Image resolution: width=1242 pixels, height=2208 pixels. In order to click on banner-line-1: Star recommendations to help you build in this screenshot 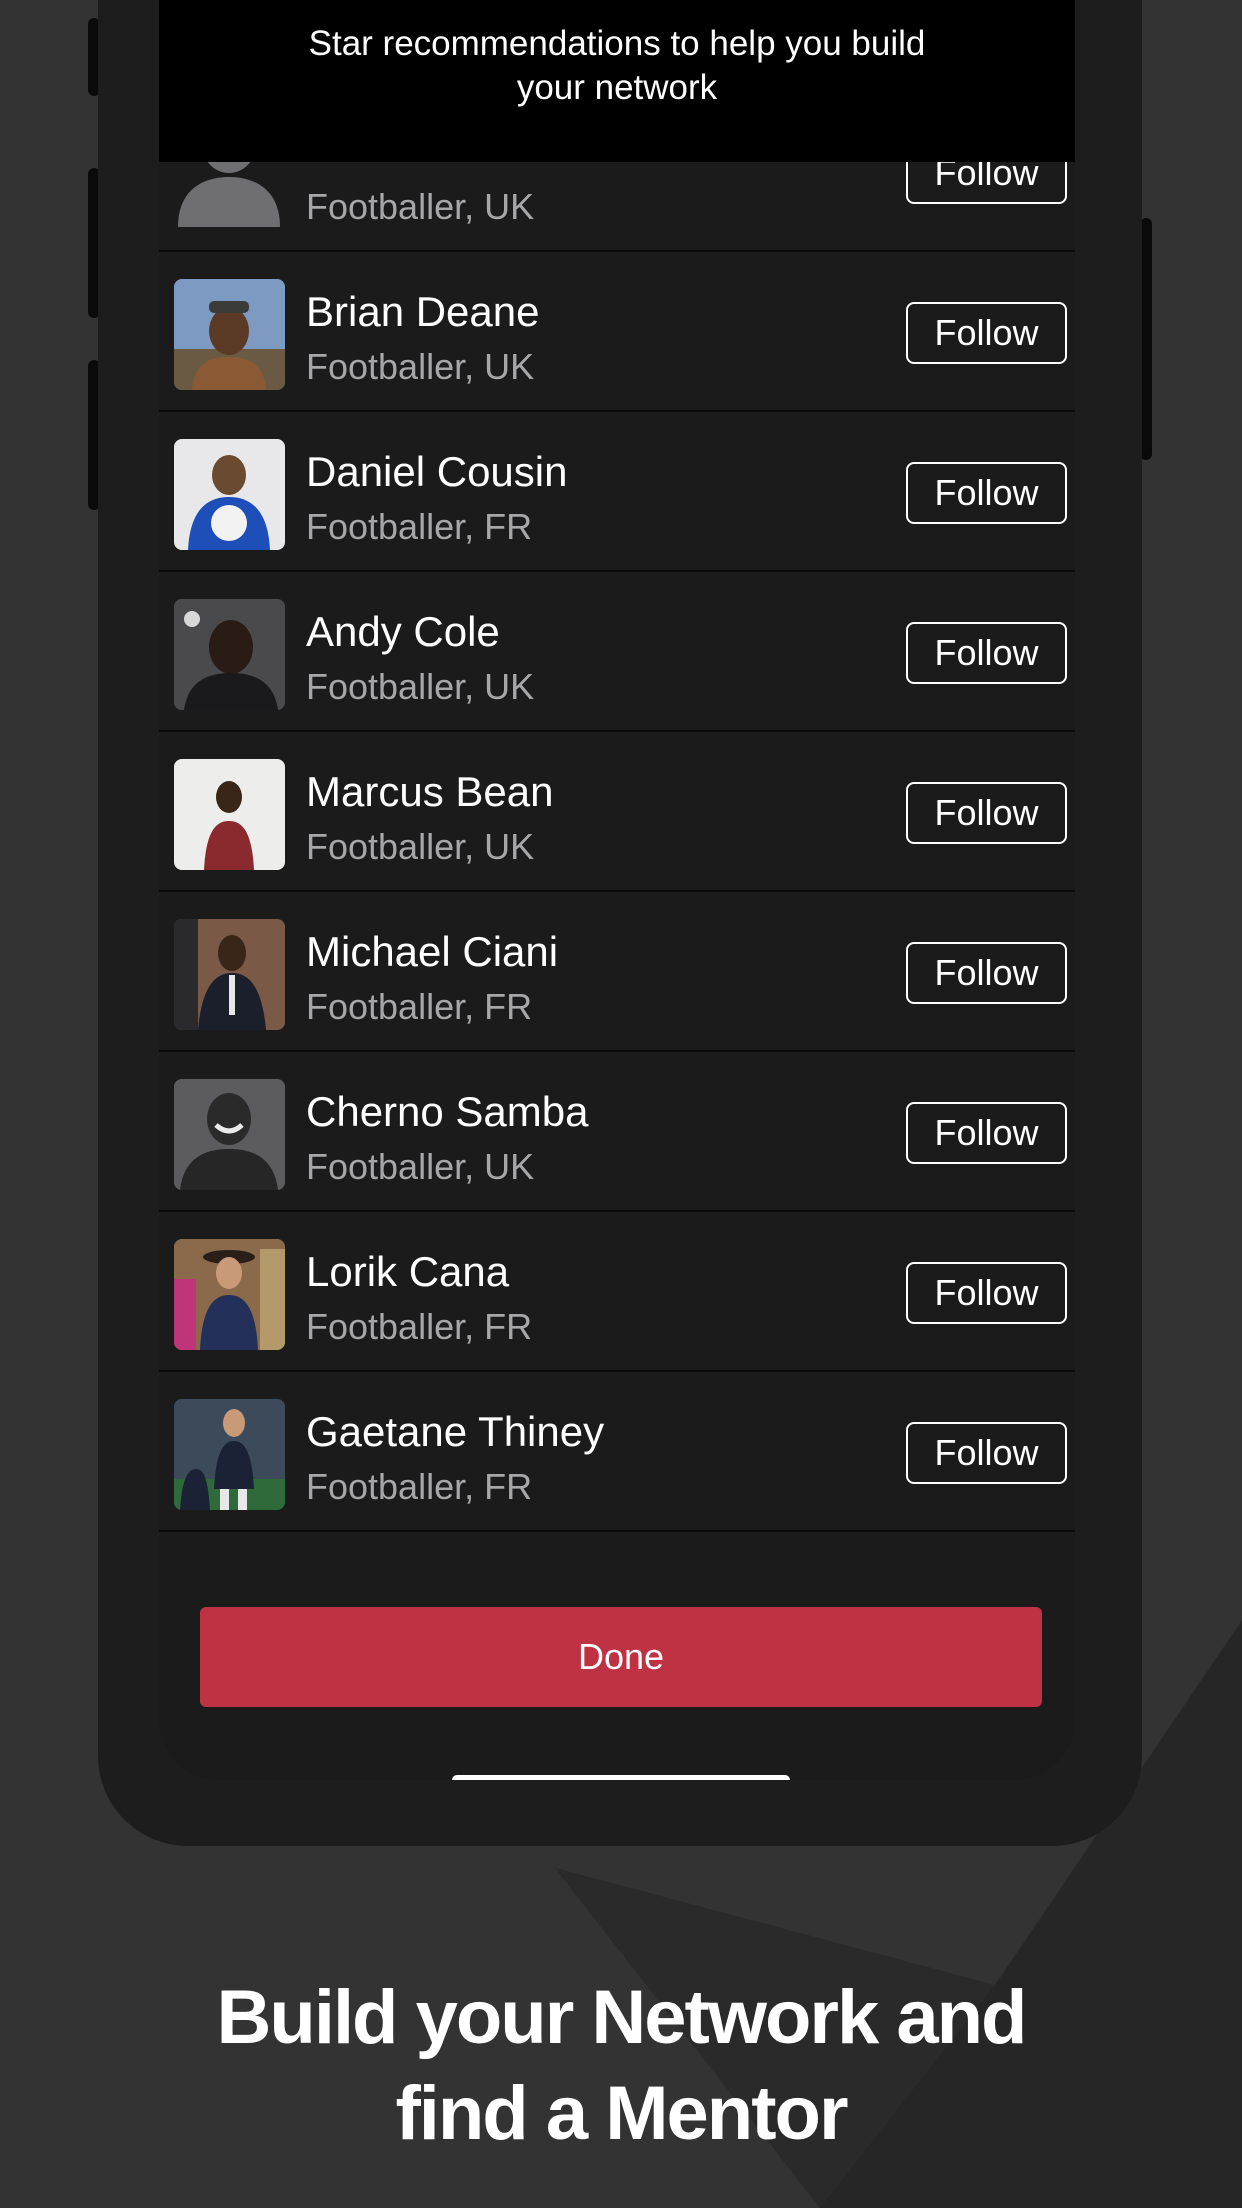, I will do `click(617, 43)`.